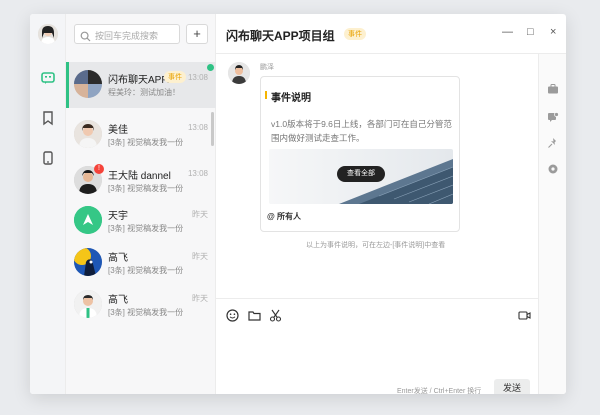  What do you see at coordinates (99, 169) in the screenshot?
I see `alert-badge: !` at bounding box center [99, 169].